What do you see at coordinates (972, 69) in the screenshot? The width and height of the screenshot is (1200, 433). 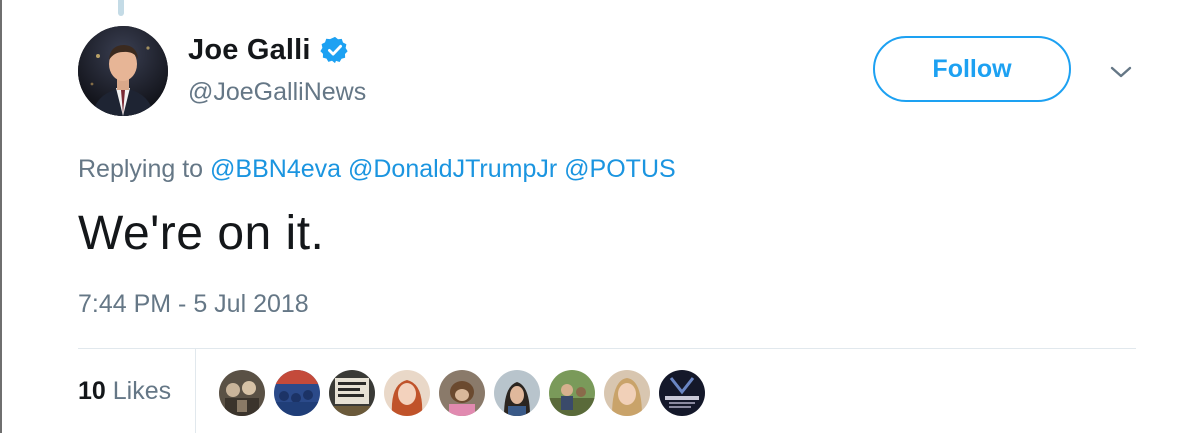 I see `follow-button: Follow` at bounding box center [972, 69].